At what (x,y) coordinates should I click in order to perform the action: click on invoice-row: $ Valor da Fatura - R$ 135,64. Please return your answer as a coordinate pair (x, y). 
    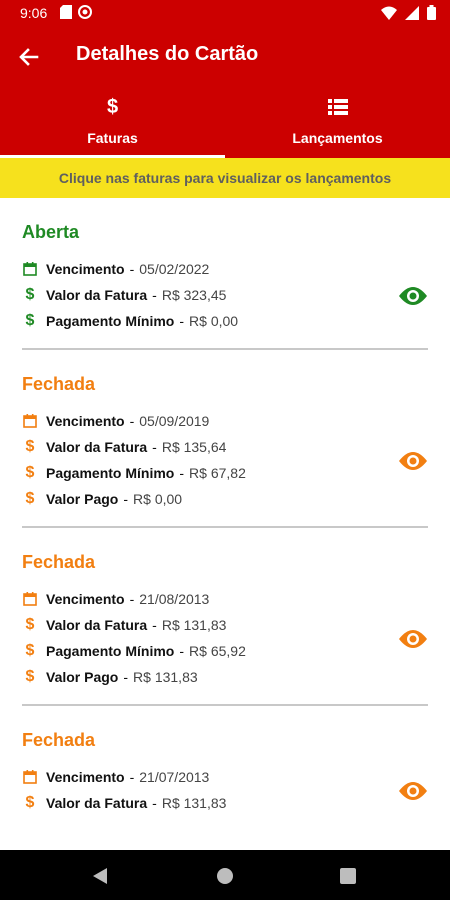
    Looking at the image, I should click on (225, 447).